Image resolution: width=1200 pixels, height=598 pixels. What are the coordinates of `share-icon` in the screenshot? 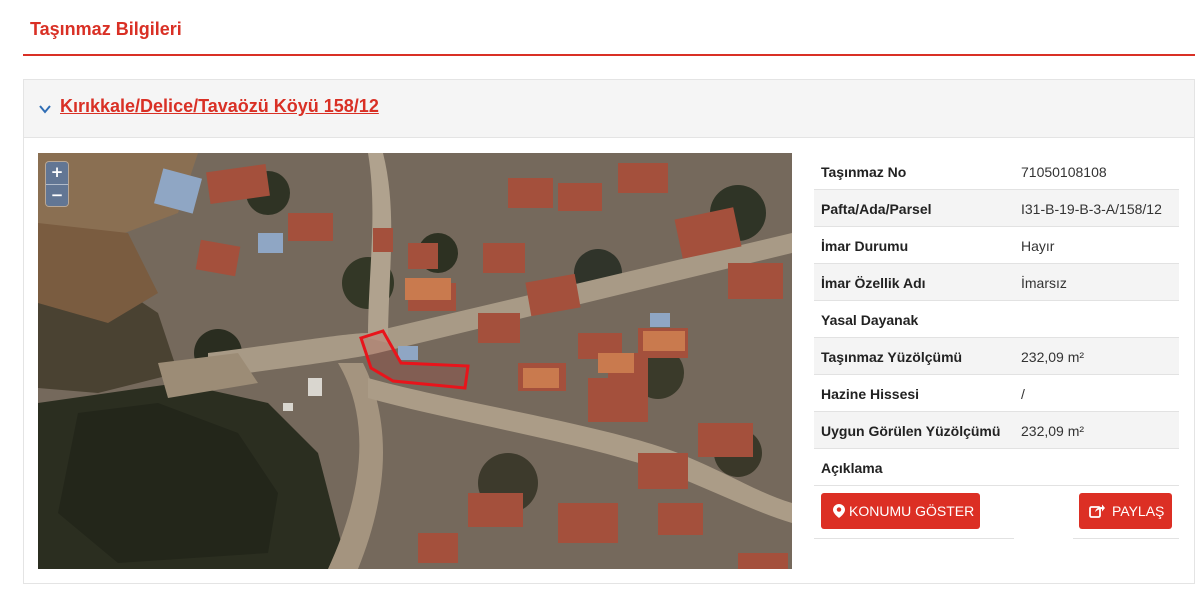 It's located at (1097, 511).